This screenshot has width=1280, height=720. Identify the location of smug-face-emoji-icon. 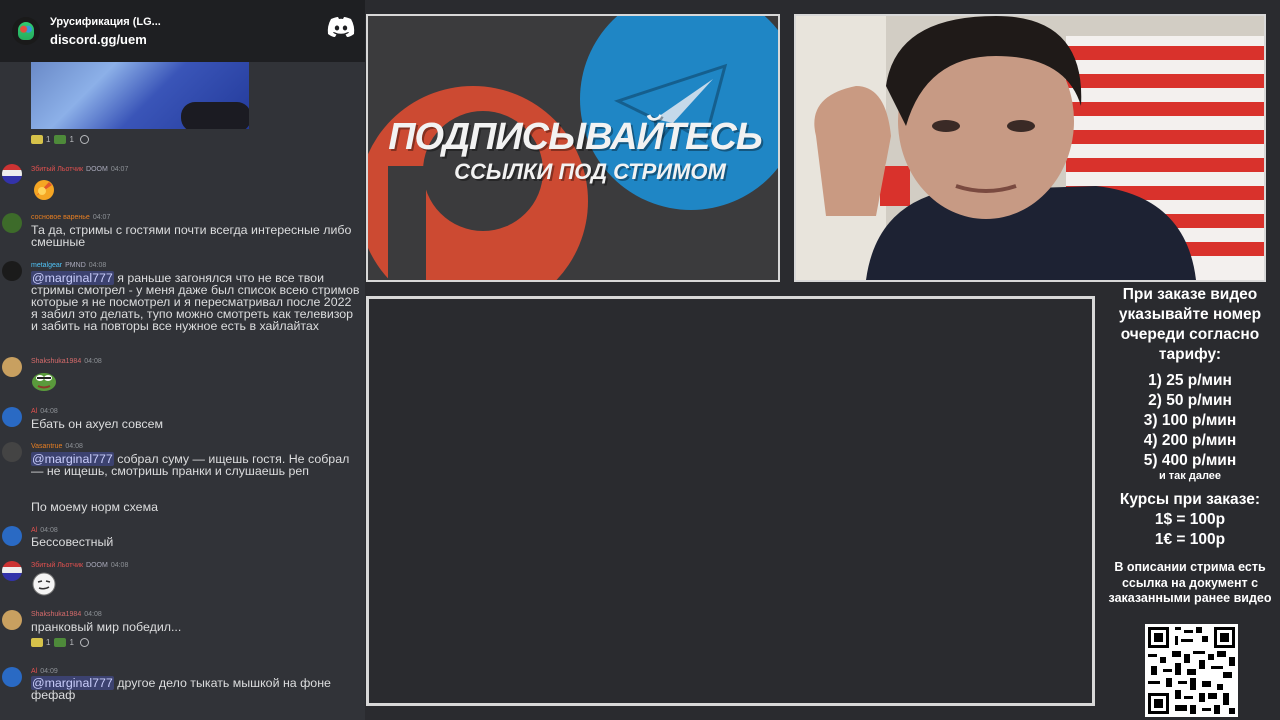
(44, 584).